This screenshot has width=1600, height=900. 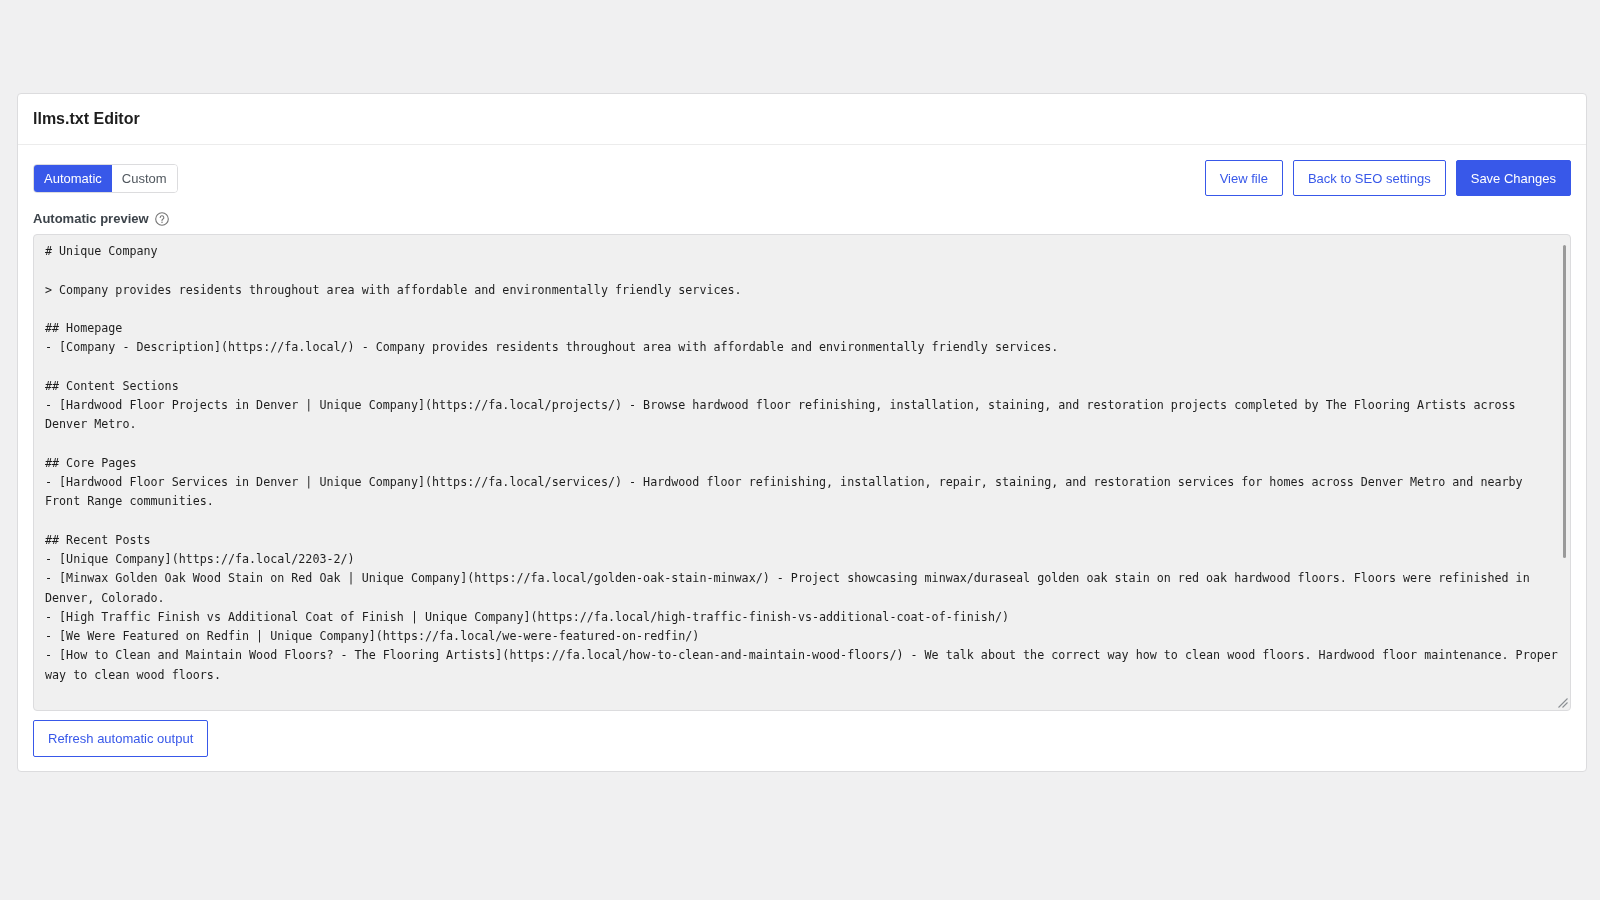 I want to click on preview-label: Automatic preview, so click(x=91, y=219).